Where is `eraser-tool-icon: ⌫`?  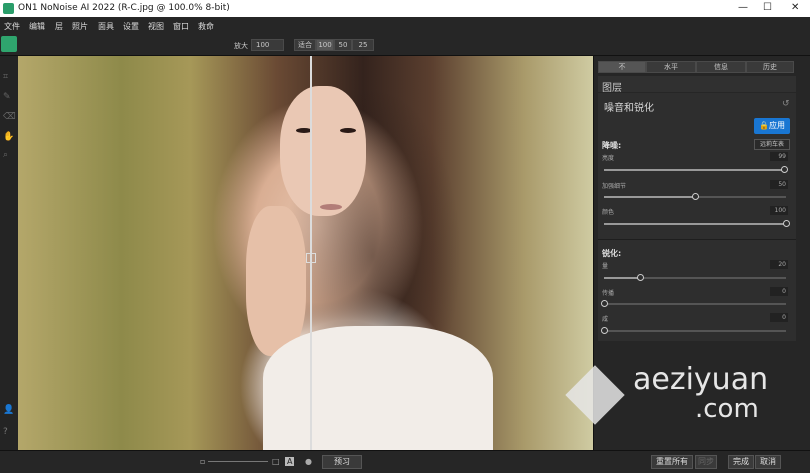 eraser-tool-icon: ⌫ is located at coordinates (9, 117).